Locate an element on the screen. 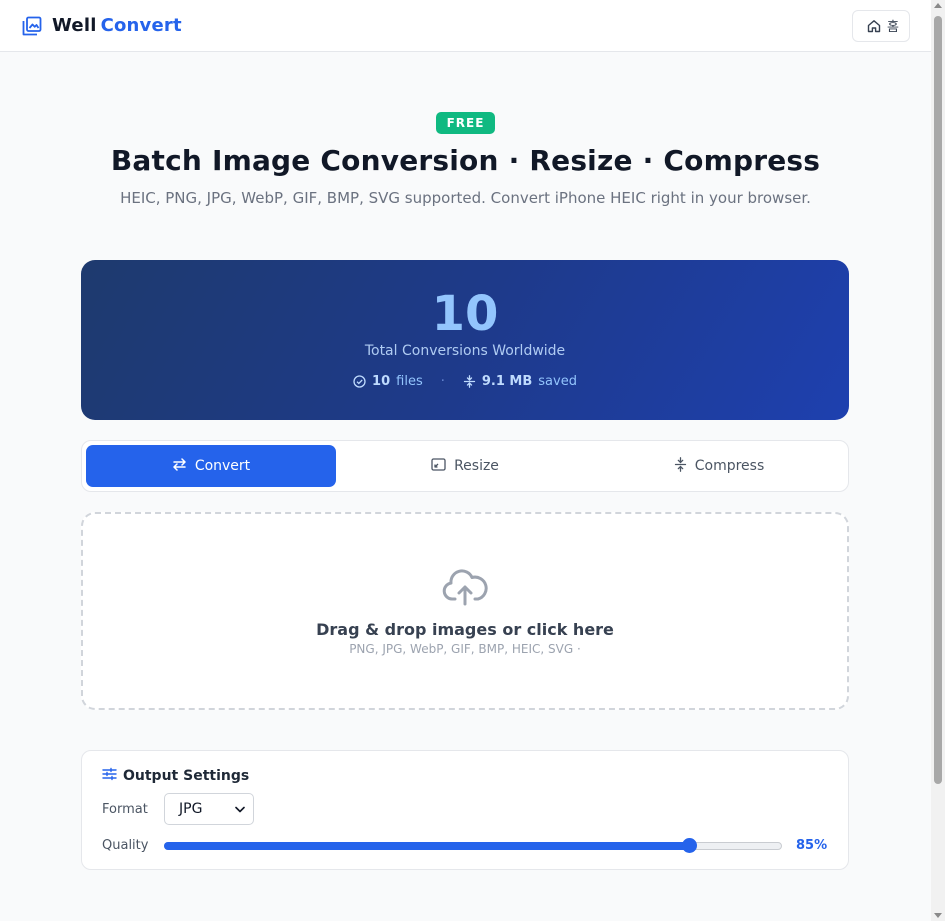 The image size is (945, 921). scroll-up-arrow-icon is located at coordinates (938, 5).